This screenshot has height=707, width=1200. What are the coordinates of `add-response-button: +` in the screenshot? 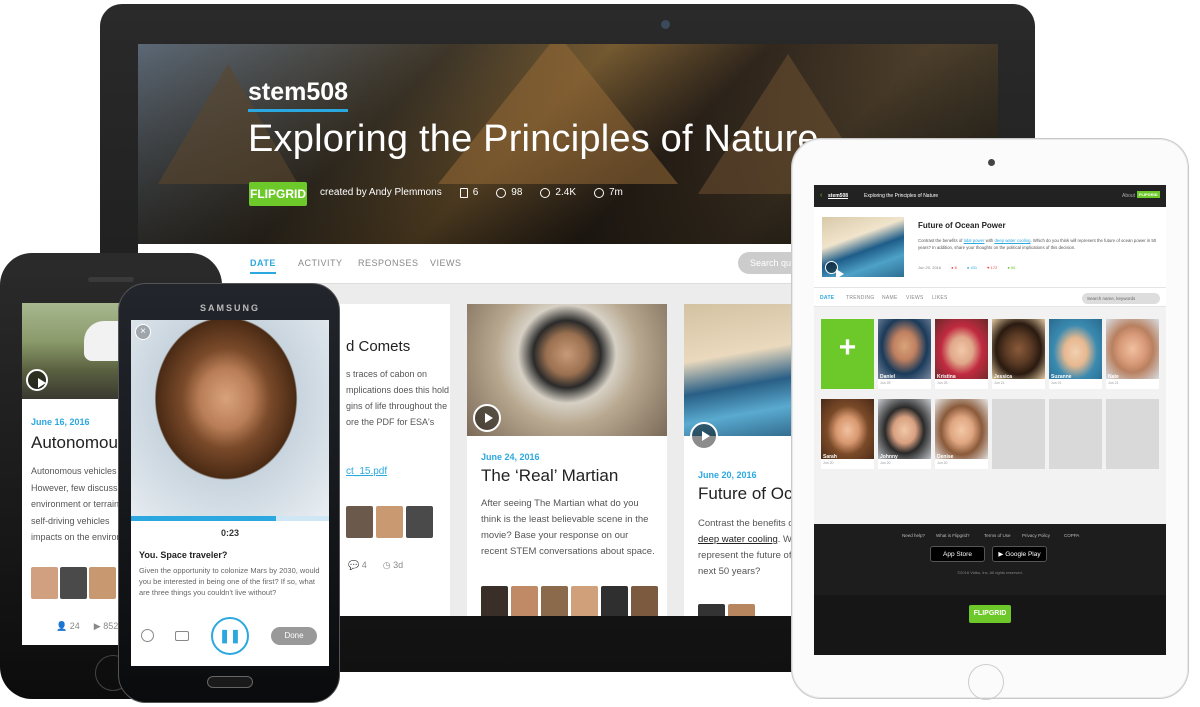 It's located at (847, 354).